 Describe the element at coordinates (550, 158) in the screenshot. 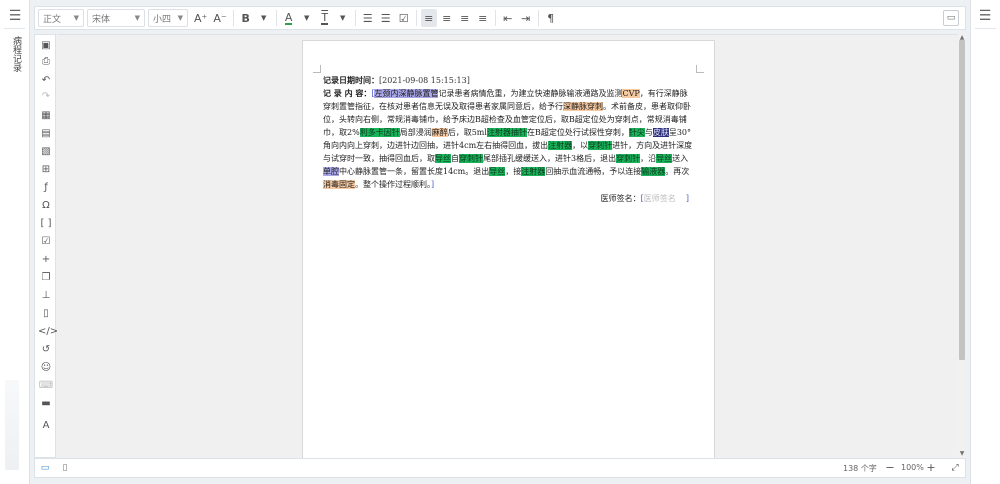

I see `text-run: 尾部插孔缓缓送入，进针3格后，退出` at that location.